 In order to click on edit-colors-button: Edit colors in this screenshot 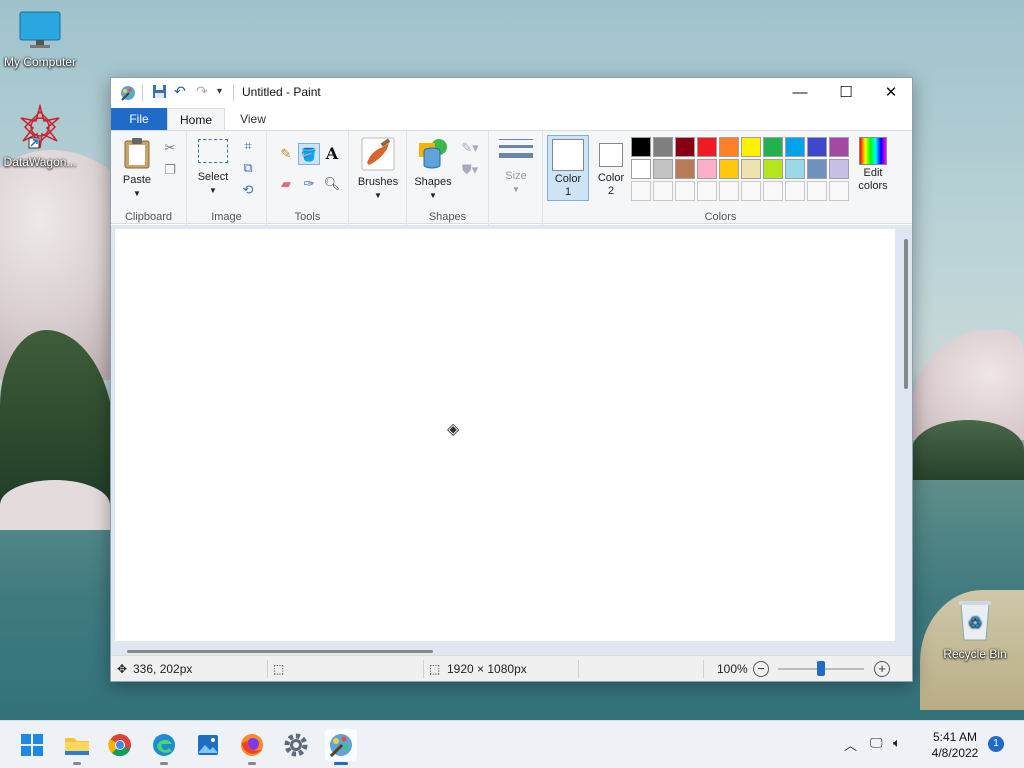, I will do `click(873, 165)`.